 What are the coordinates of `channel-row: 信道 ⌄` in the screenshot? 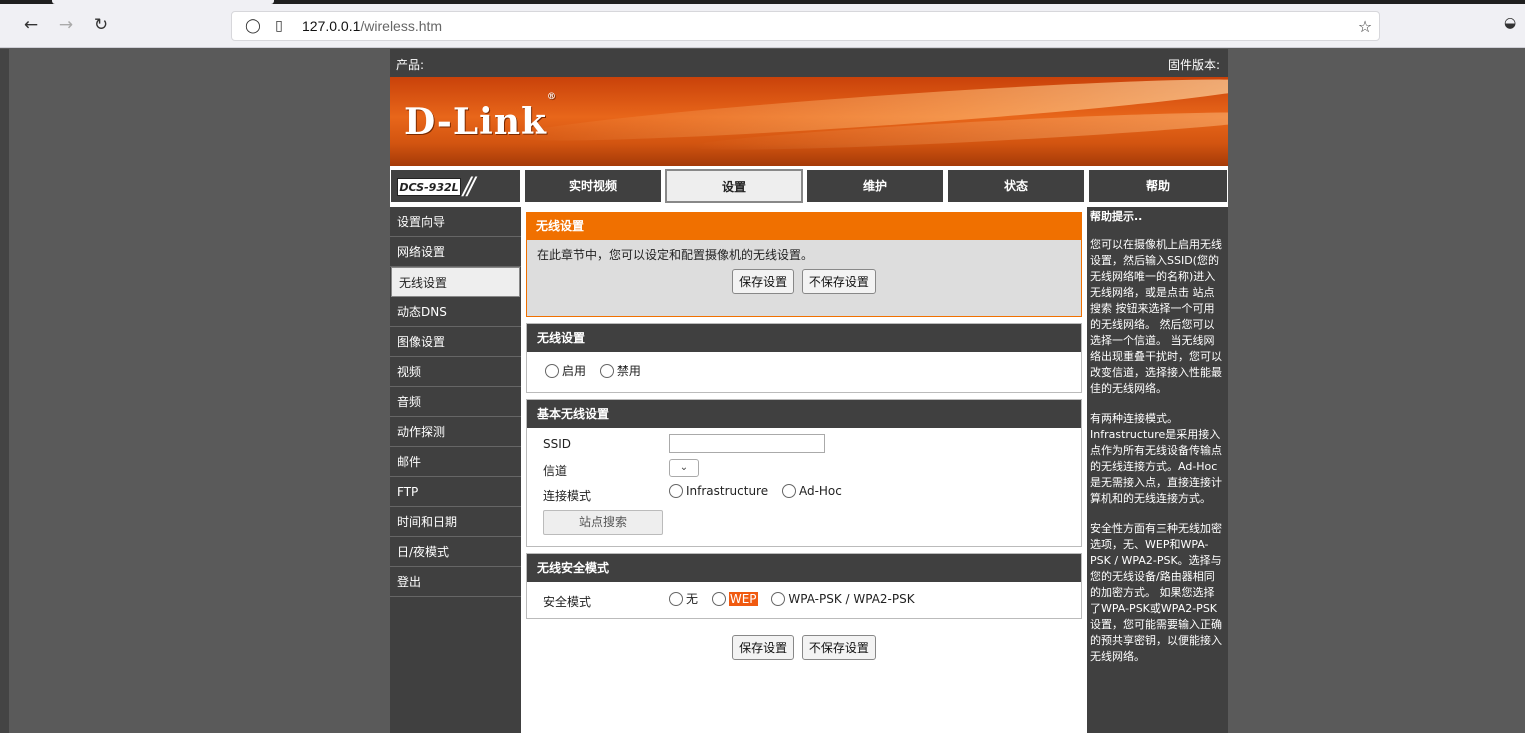 It's located at (804, 469).